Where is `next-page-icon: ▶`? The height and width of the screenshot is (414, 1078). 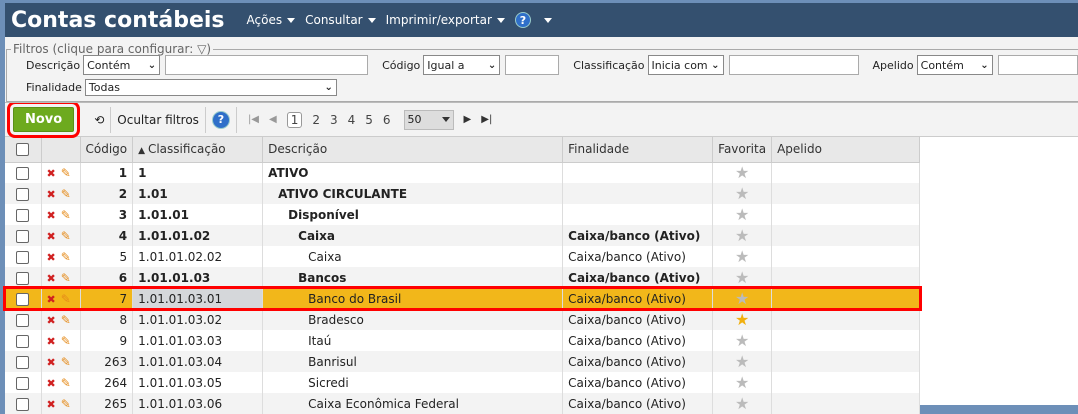 next-page-icon: ▶ is located at coordinates (468, 119).